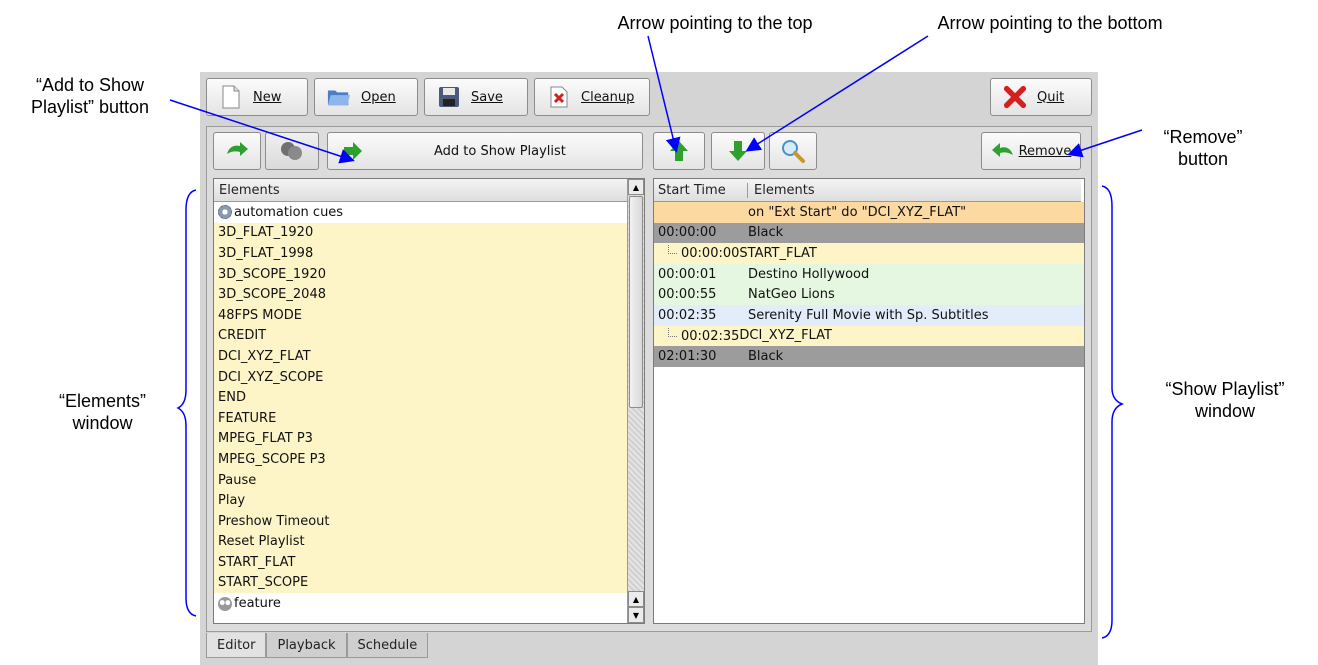  What do you see at coordinates (420, 190) in the screenshot?
I see `elements-header: Elements` at bounding box center [420, 190].